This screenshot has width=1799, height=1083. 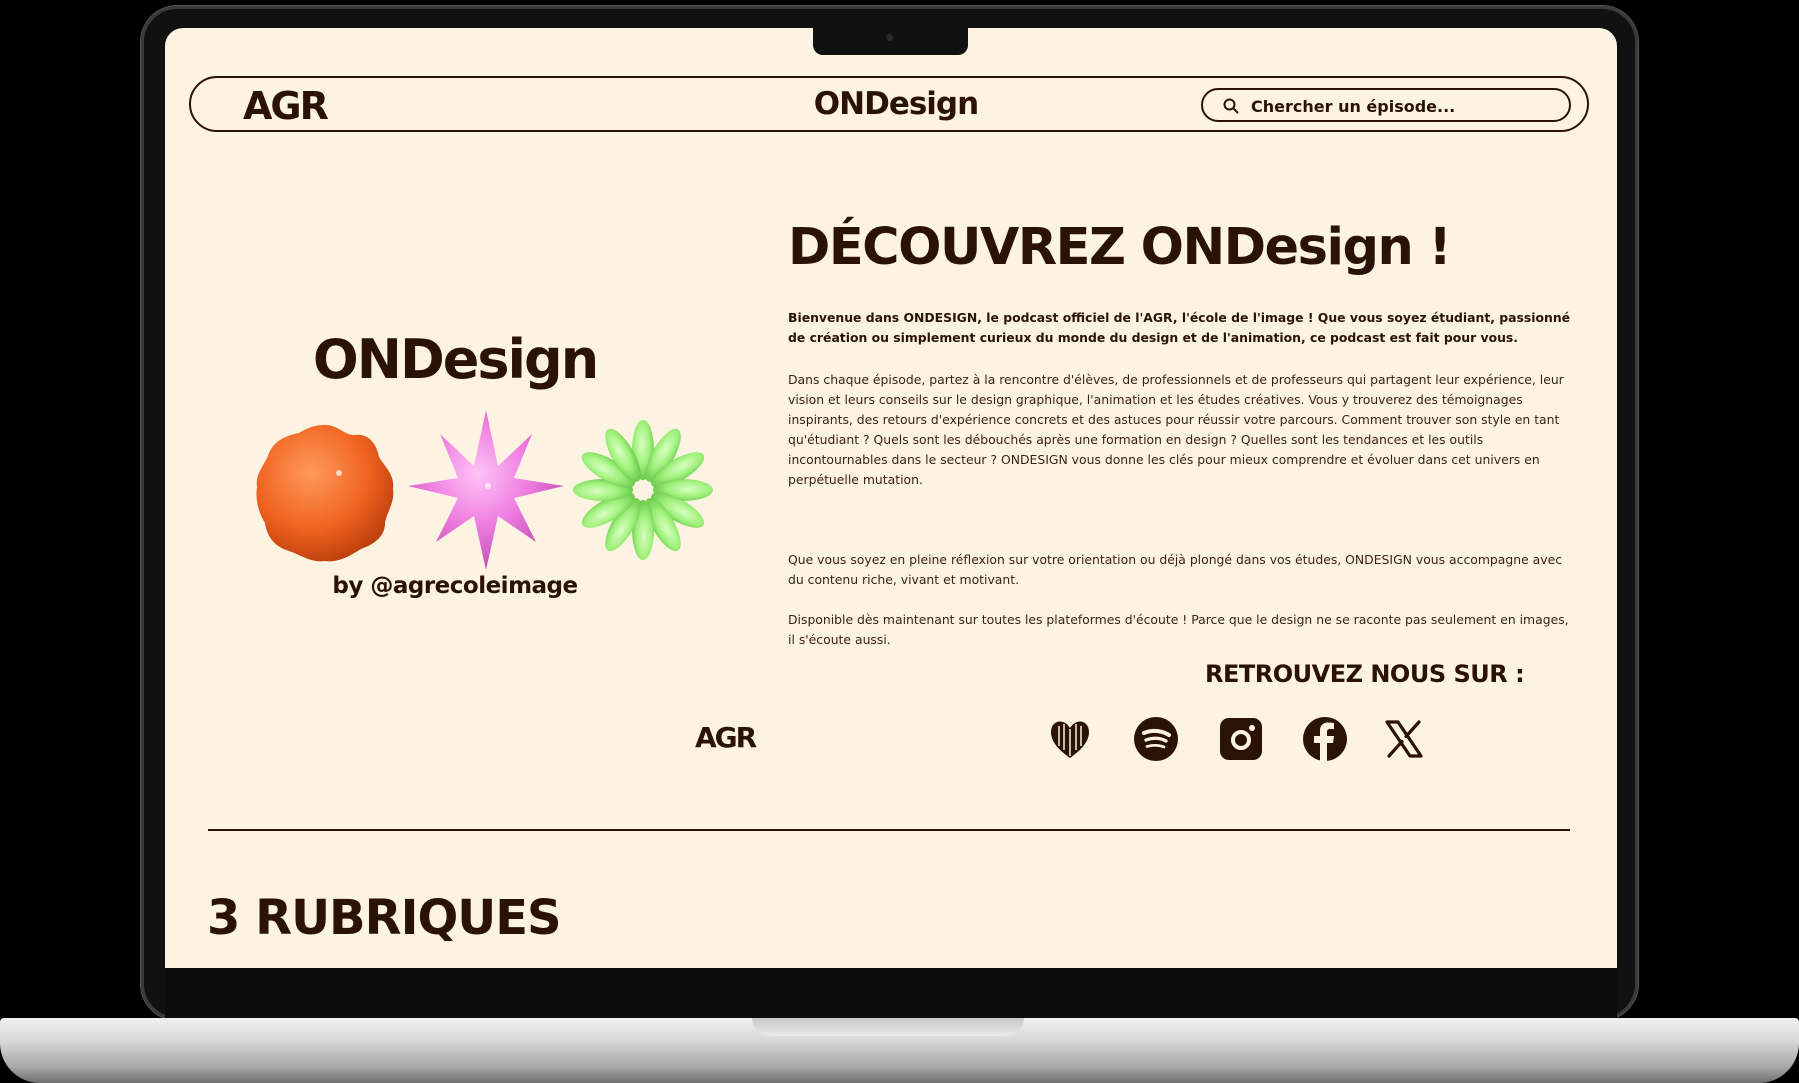 I want to click on section-divider, so click(x=889, y=830).